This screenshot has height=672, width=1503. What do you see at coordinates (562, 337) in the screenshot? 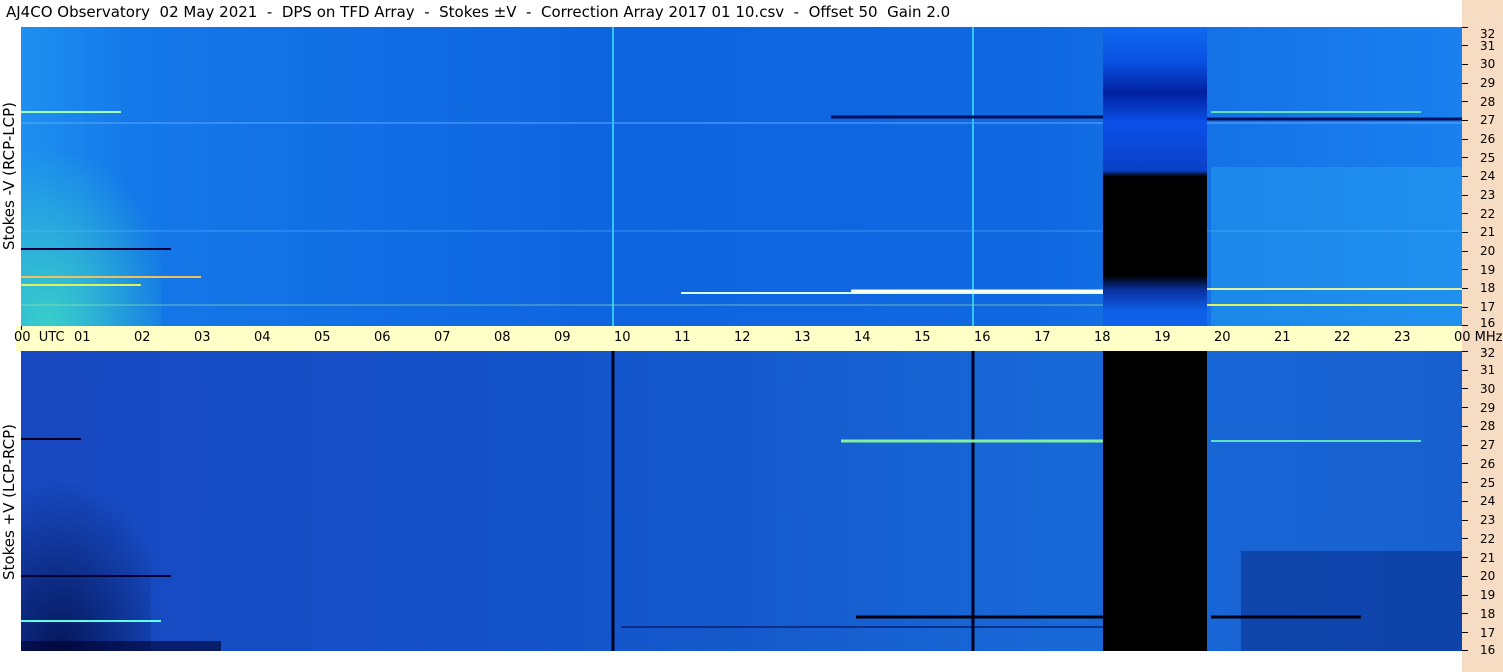
I see `time-label-09: 09` at bounding box center [562, 337].